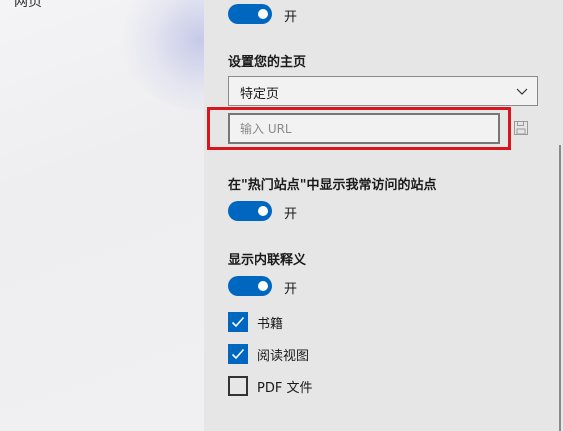 This screenshot has width=563, height=431. I want to click on scrollbar, so click(560, 215).